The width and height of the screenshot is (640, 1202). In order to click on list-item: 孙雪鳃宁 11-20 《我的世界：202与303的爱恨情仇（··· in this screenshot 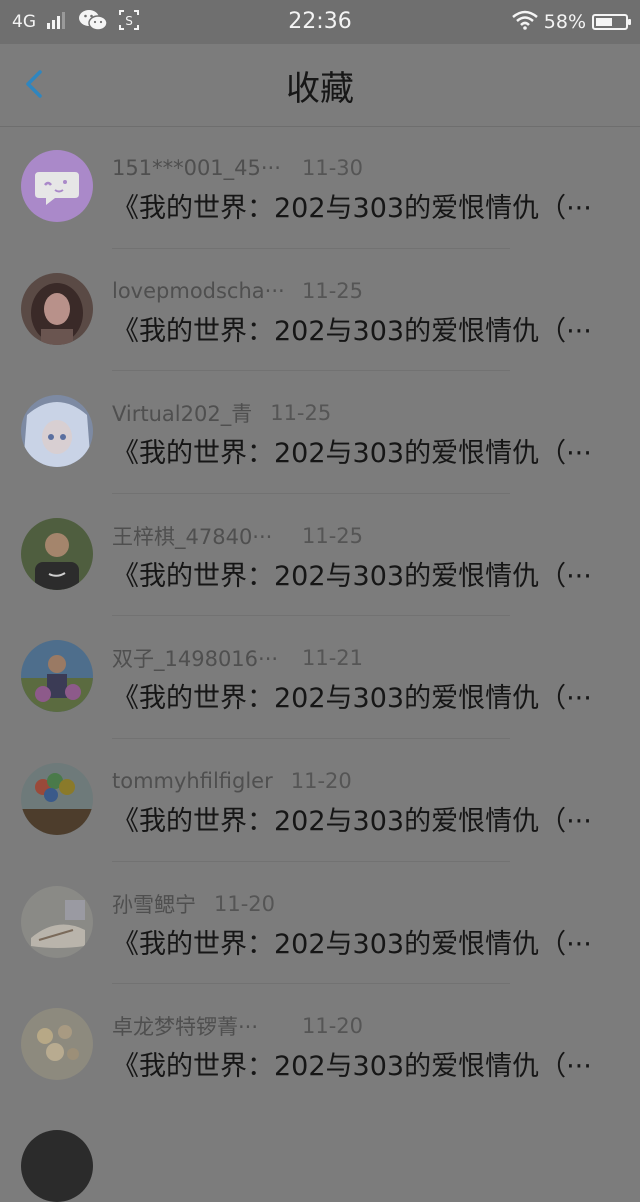, I will do `click(320, 923)`.